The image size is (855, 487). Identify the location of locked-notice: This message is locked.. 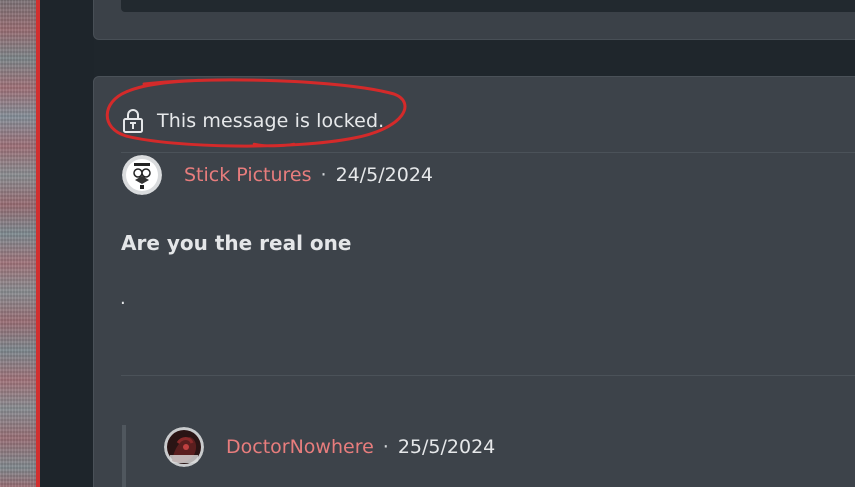
(253, 121).